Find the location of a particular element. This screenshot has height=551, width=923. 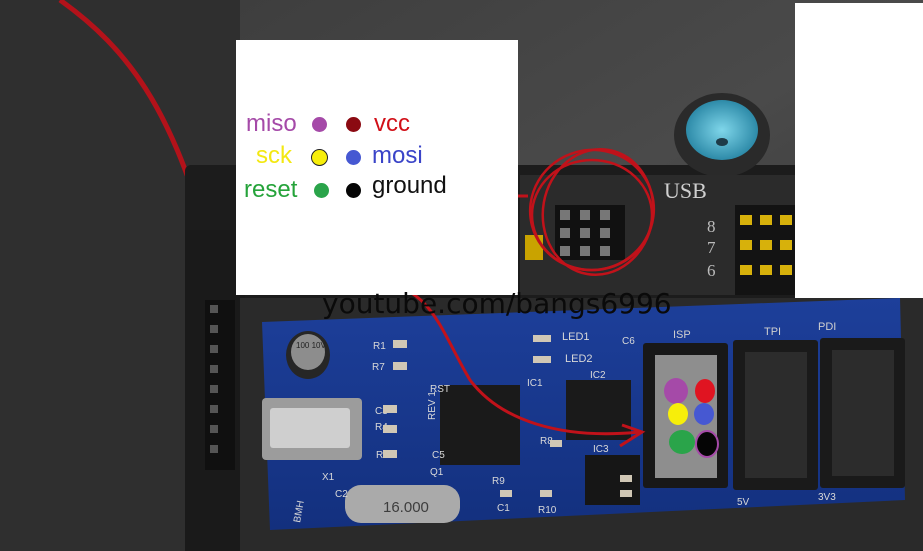

usb-port-inner is located at coordinates (310, 428).